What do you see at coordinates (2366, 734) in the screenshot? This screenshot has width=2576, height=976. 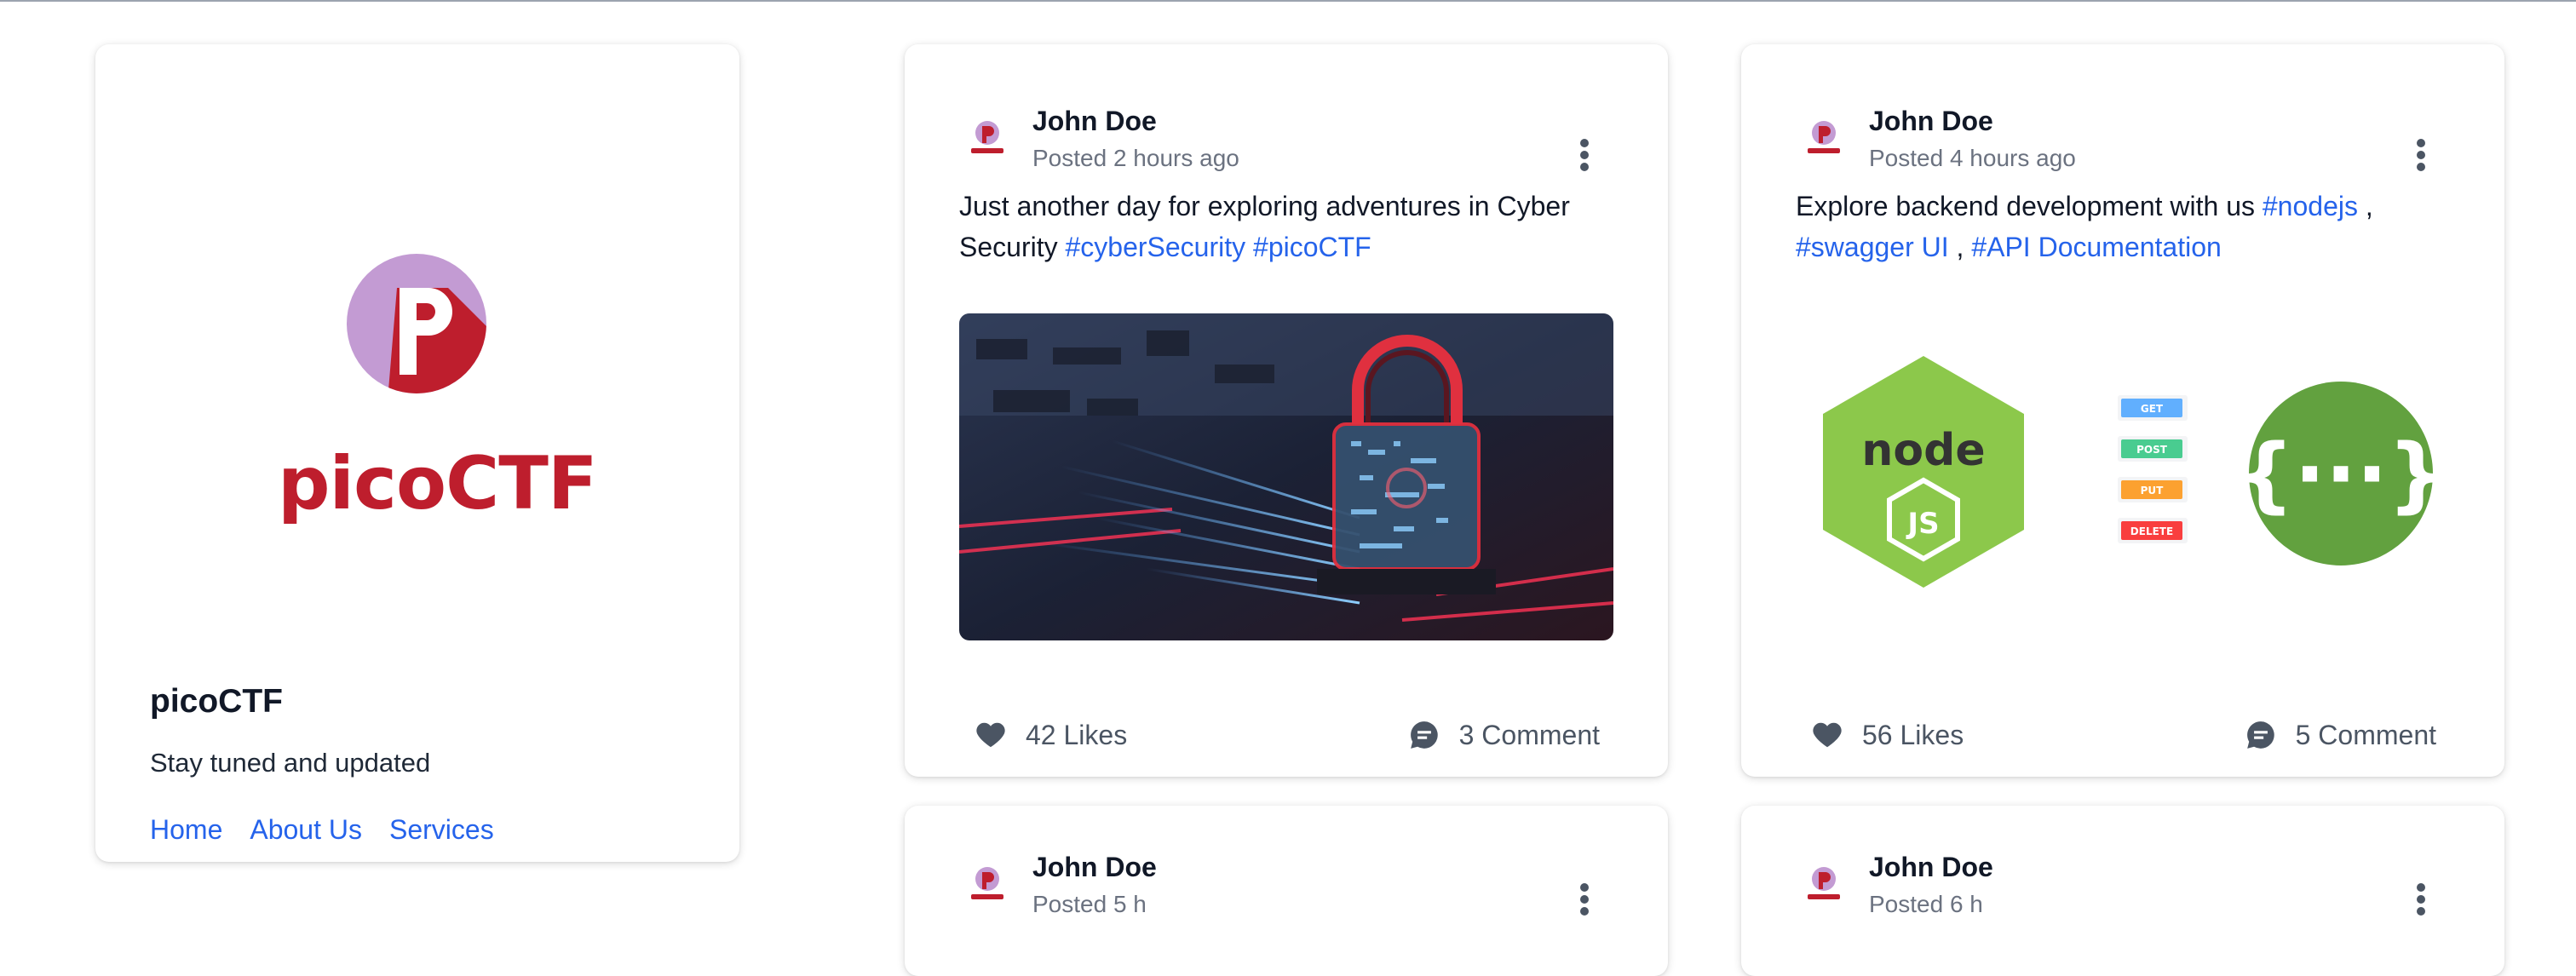 I see `comment-count: 5 Comment` at bounding box center [2366, 734].